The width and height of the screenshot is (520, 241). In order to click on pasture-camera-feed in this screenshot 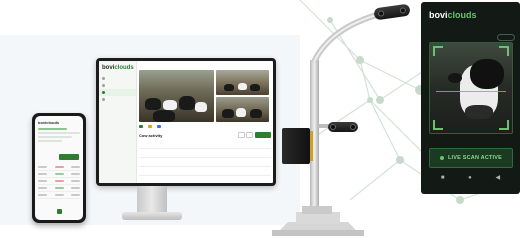, I will do `click(242, 82)`.